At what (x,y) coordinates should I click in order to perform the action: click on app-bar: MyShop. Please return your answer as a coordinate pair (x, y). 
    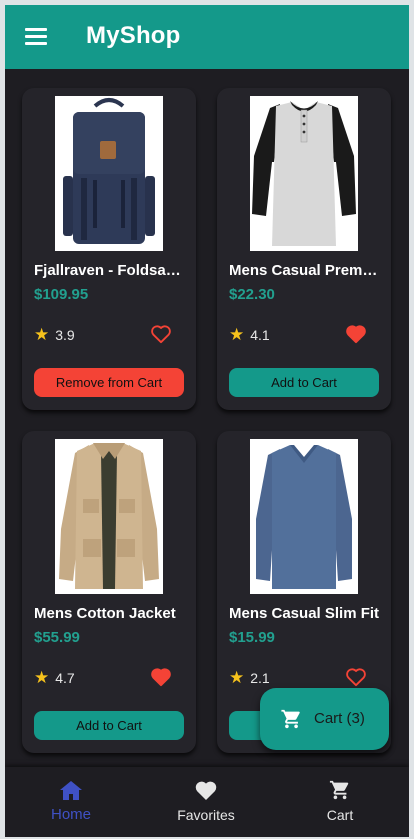
    Looking at the image, I should click on (207, 37).